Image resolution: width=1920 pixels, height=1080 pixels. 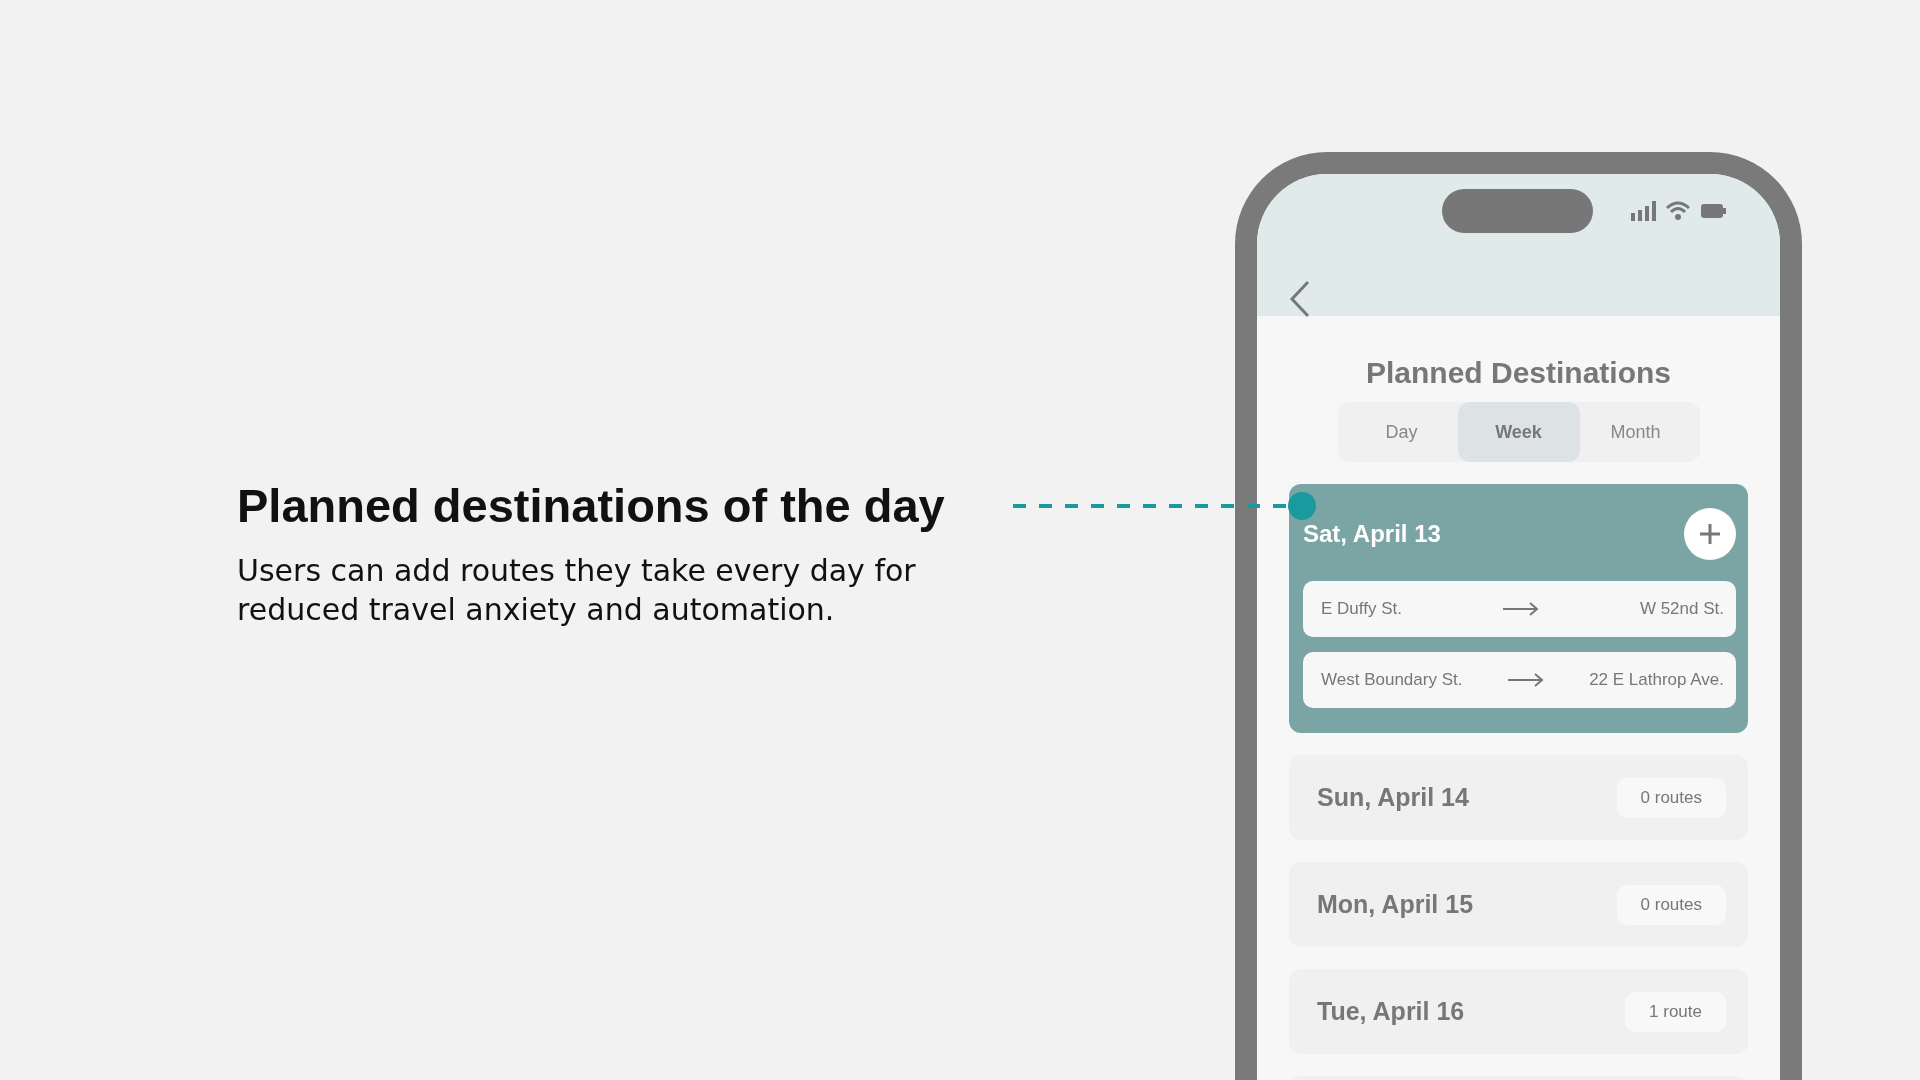 What do you see at coordinates (1518, 797) in the screenshot?
I see `day-card: Sun, April 14 0 routes` at bounding box center [1518, 797].